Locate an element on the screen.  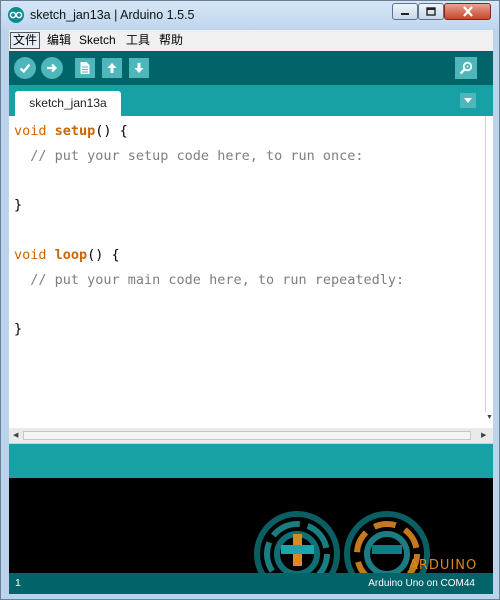
document-icon is located at coordinates (85, 68).